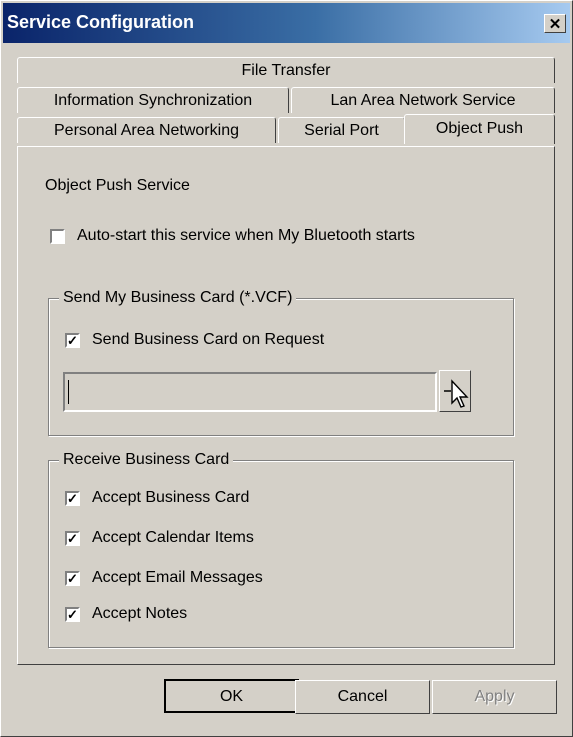  I want to click on close-button: ✕, so click(555, 23).